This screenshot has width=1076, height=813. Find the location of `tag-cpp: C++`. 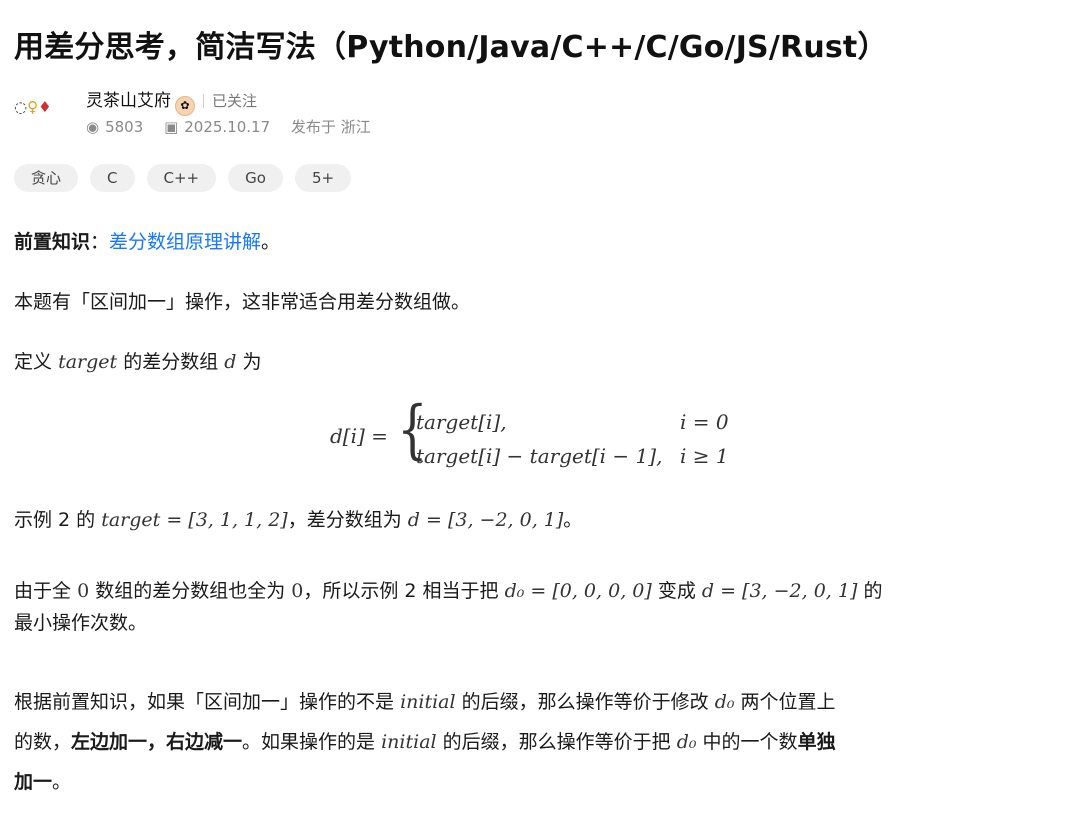

tag-cpp: C++ is located at coordinates (181, 178).